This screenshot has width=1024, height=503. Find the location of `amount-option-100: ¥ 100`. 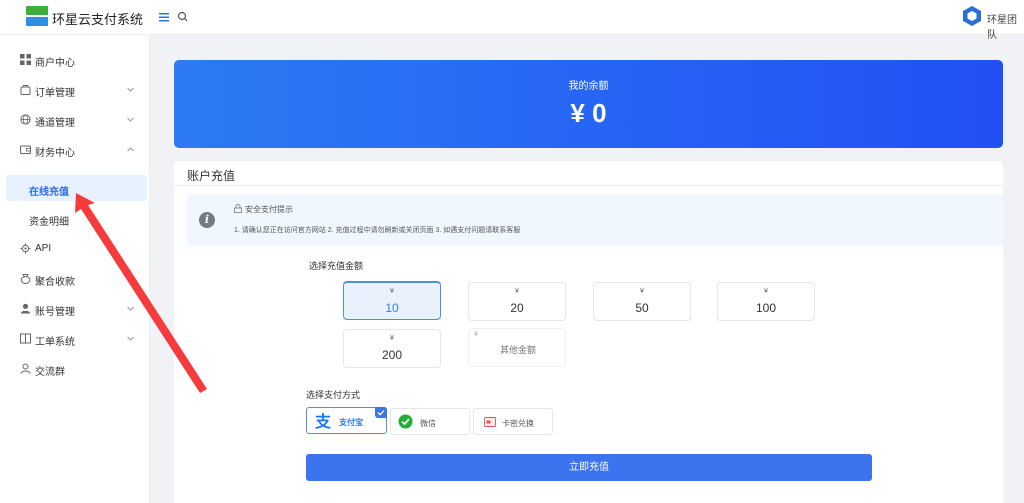

amount-option-100: ¥ 100 is located at coordinates (766, 301).